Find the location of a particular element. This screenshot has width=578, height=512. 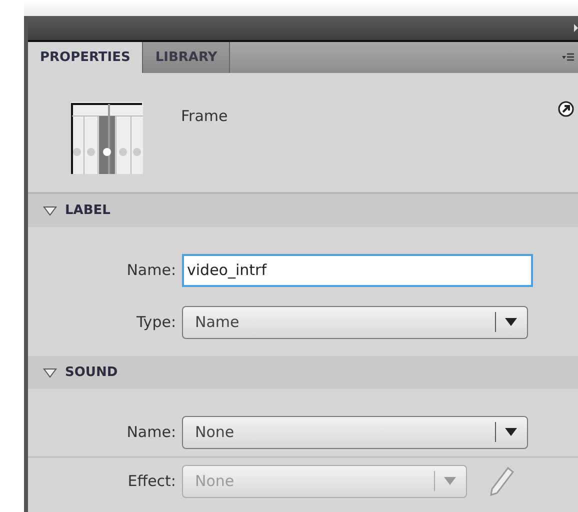

field-label: Effect: is located at coordinates (151, 481).